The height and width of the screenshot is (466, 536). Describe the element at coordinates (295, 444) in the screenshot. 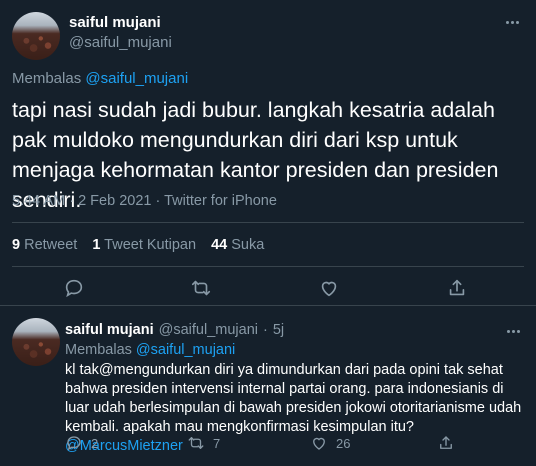

I see `reply-actions: 2 7 26` at that location.